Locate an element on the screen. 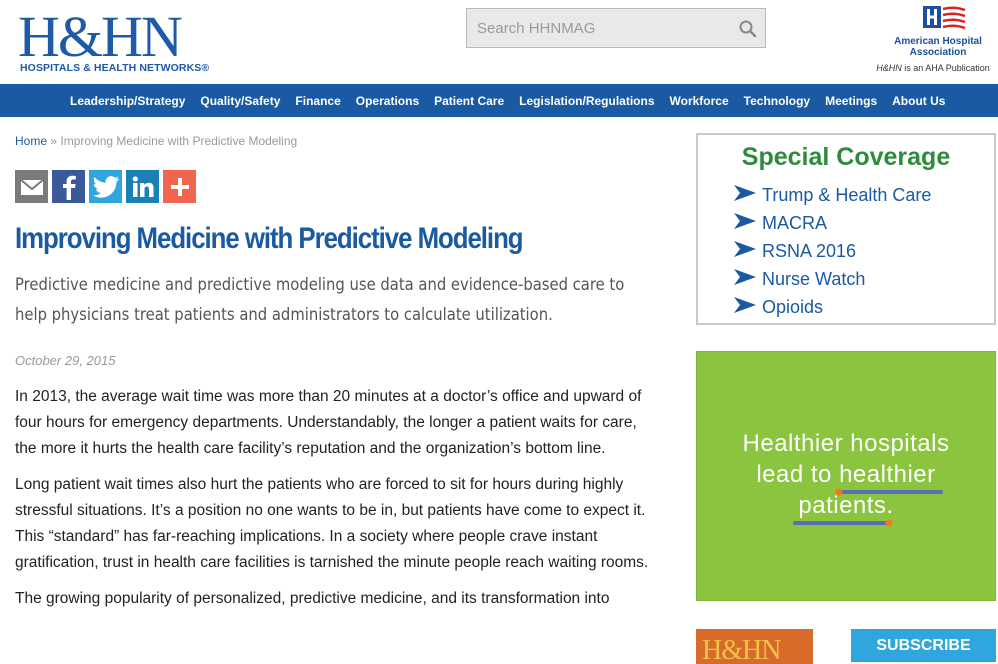 The height and width of the screenshot is (664, 998). article-date: October 29, 2015 is located at coordinates (65, 360).